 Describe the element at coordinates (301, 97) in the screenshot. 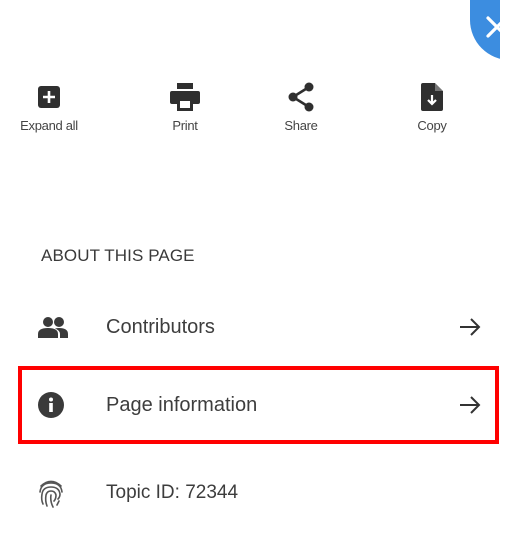

I see `share-icon` at that location.